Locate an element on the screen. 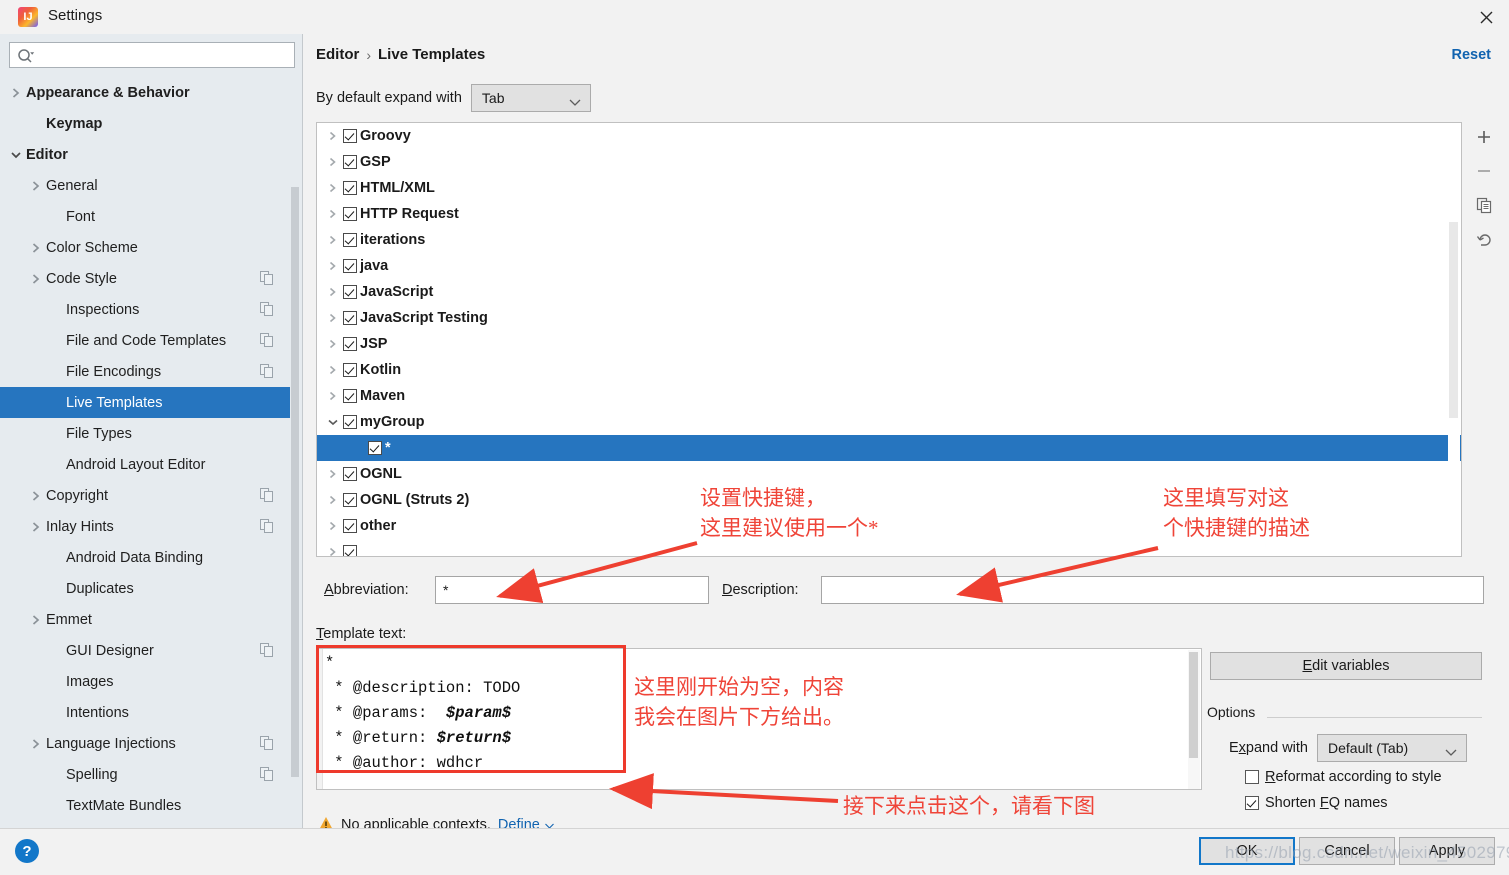 Image resolution: width=1509 pixels, height=875 pixels. sidebar-item-file-encodings: File Encodings is located at coordinates (148, 371).